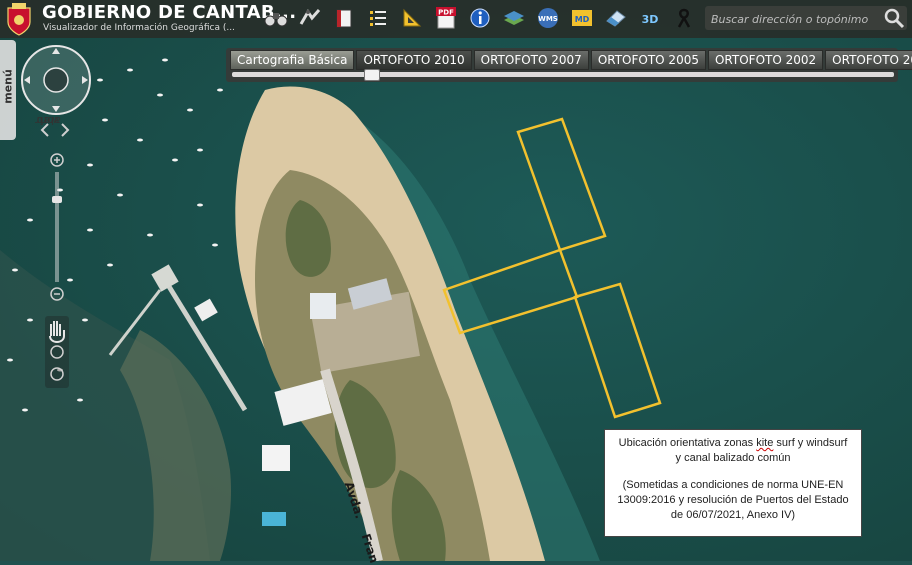 The width and height of the screenshot is (912, 565). I want to click on info-line-5: de 06/07/2021, Anexo IV), so click(733, 515).